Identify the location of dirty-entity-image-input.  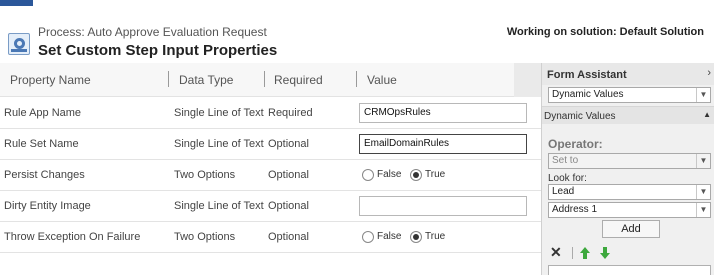
(443, 206).